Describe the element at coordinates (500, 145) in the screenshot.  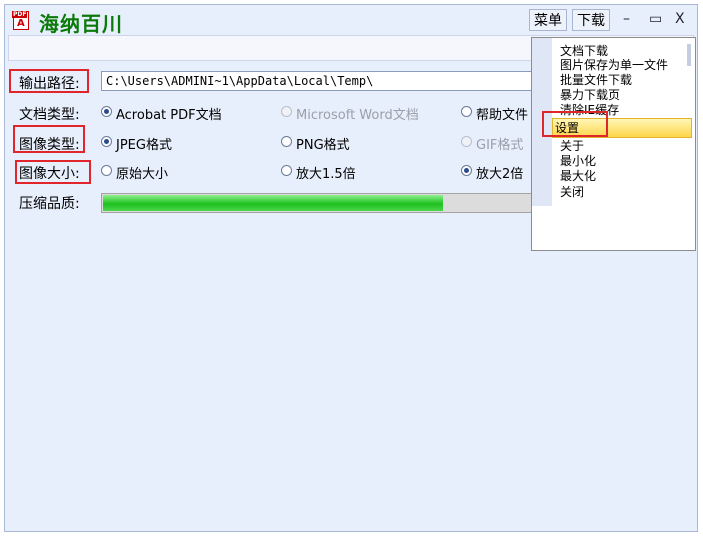
I see `option-label-gif: GIF格式` at that location.